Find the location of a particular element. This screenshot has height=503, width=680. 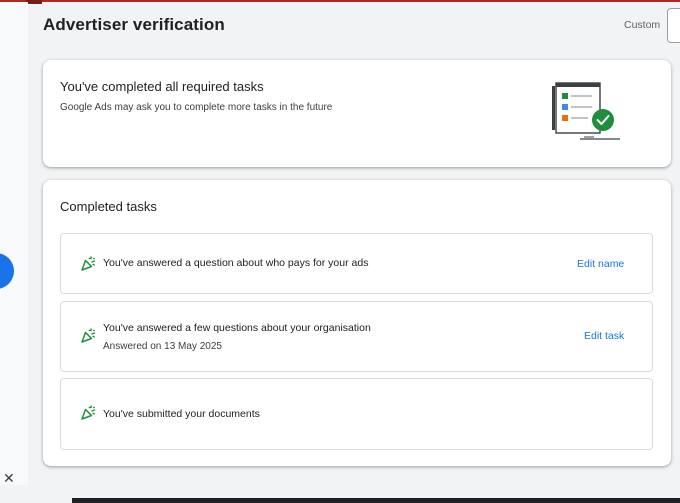

edit-task-link: Edit task is located at coordinates (604, 336).